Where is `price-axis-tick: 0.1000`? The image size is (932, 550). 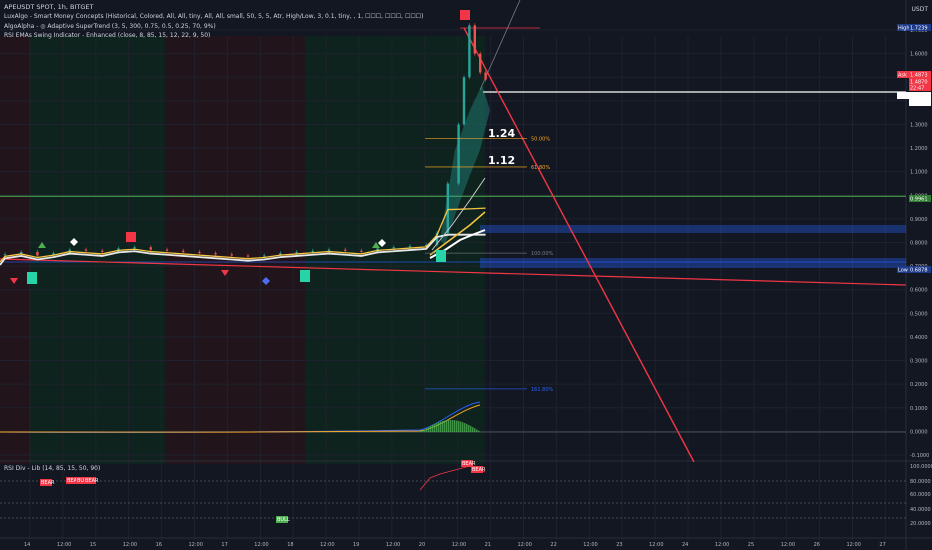 price-axis-tick: 0.1000 is located at coordinates (919, 409).